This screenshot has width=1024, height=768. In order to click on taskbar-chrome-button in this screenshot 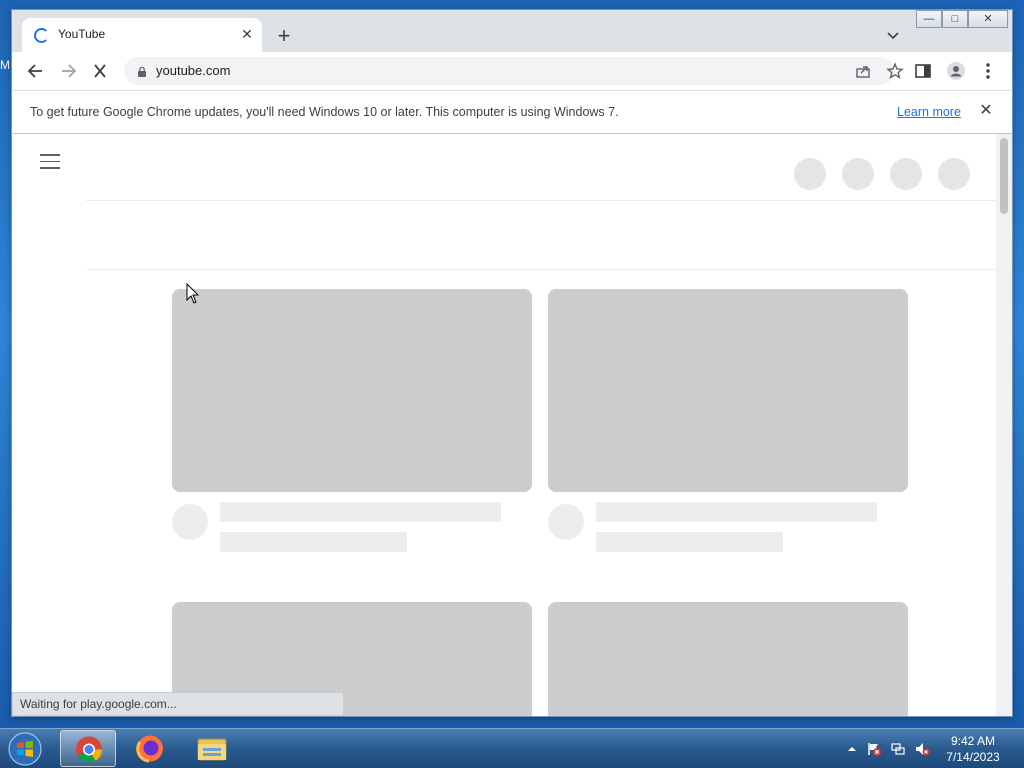, I will do `click(88, 748)`.